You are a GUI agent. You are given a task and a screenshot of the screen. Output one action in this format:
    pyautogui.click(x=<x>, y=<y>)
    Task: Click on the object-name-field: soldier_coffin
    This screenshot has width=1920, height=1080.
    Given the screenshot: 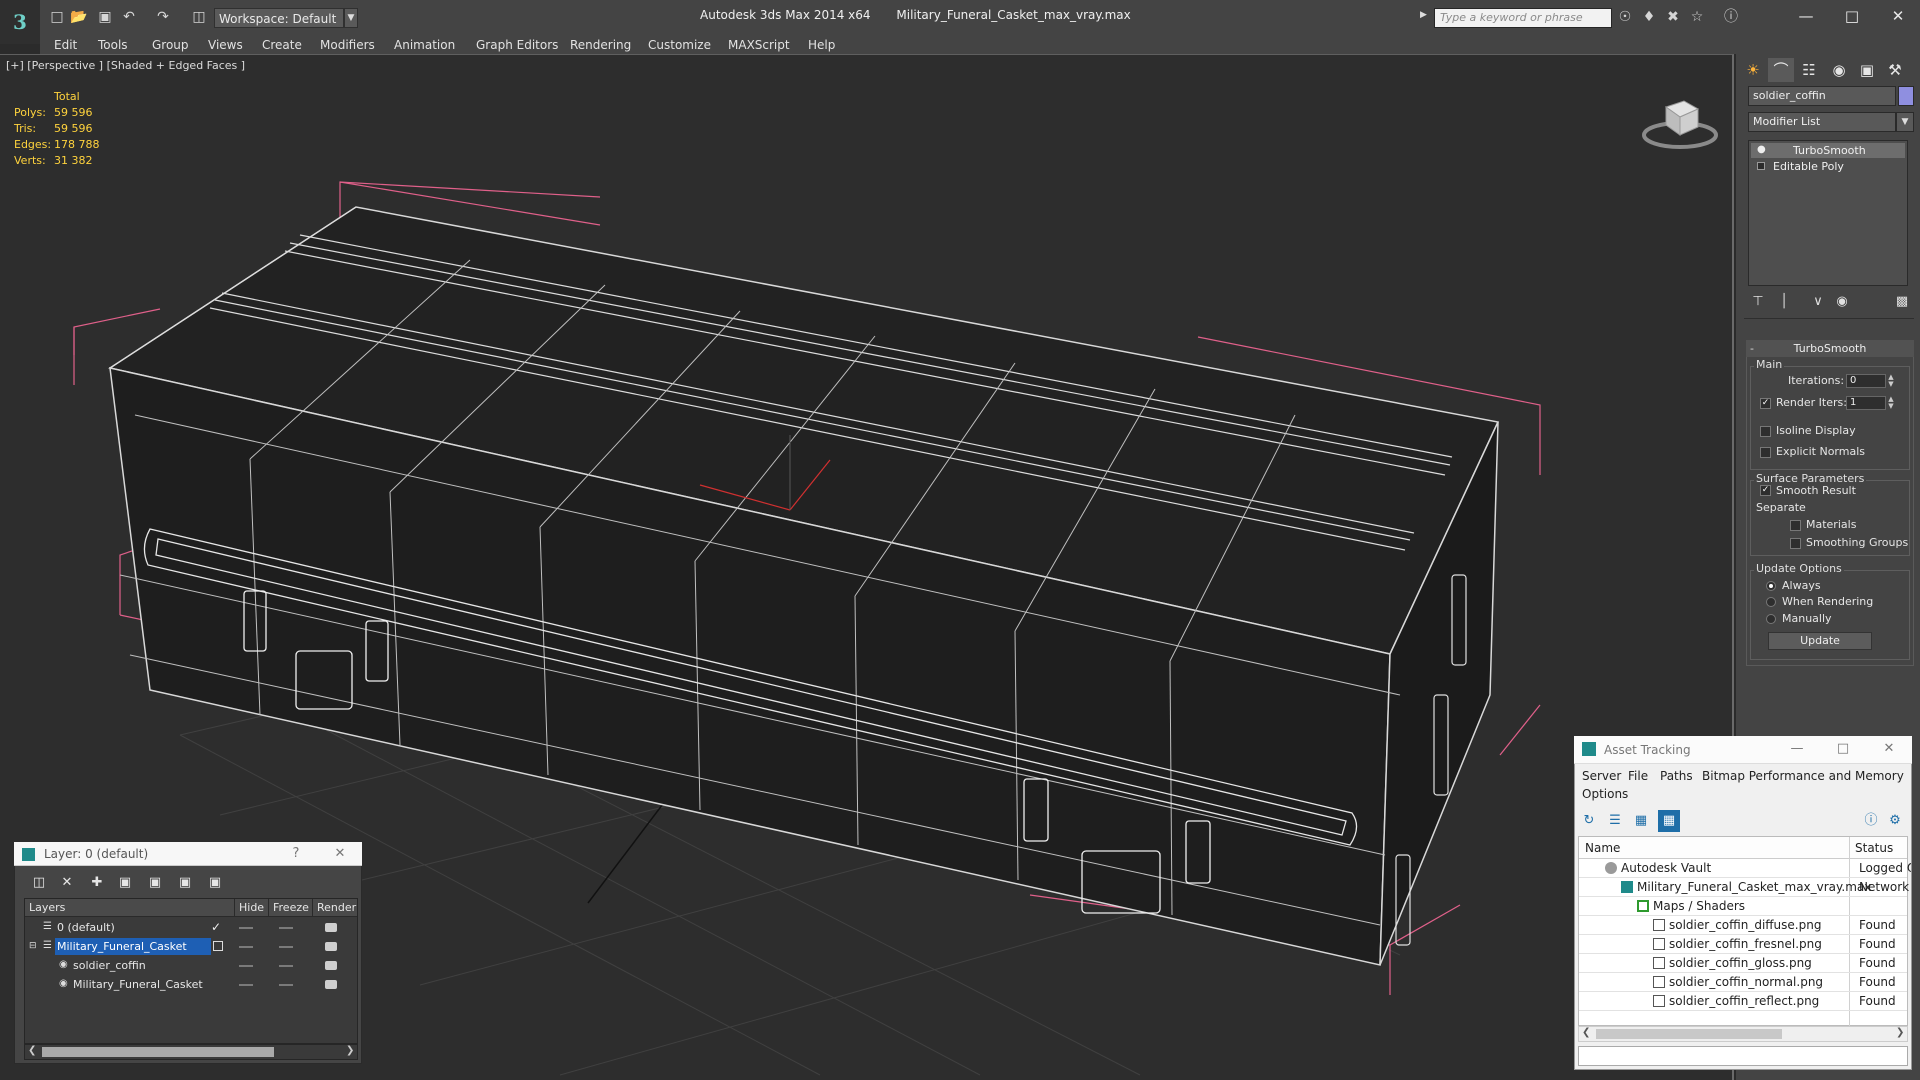 What is the action you would take?
    pyautogui.click(x=1822, y=96)
    